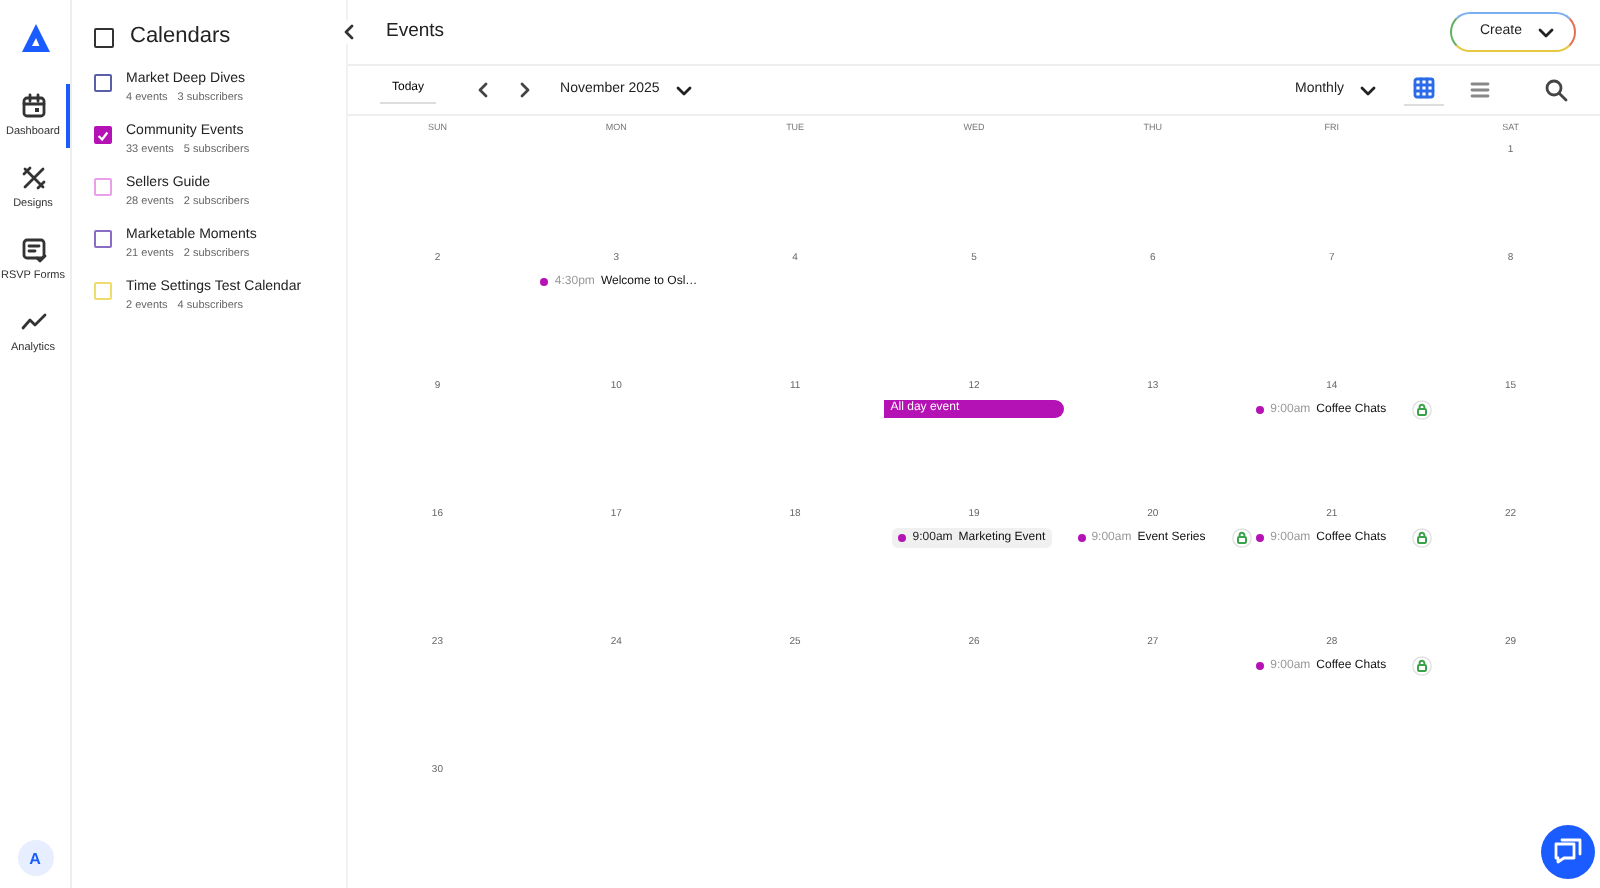 The image size is (1600, 888). What do you see at coordinates (104, 37) in the screenshot?
I see `select-all-checkbox` at bounding box center [104, 37].